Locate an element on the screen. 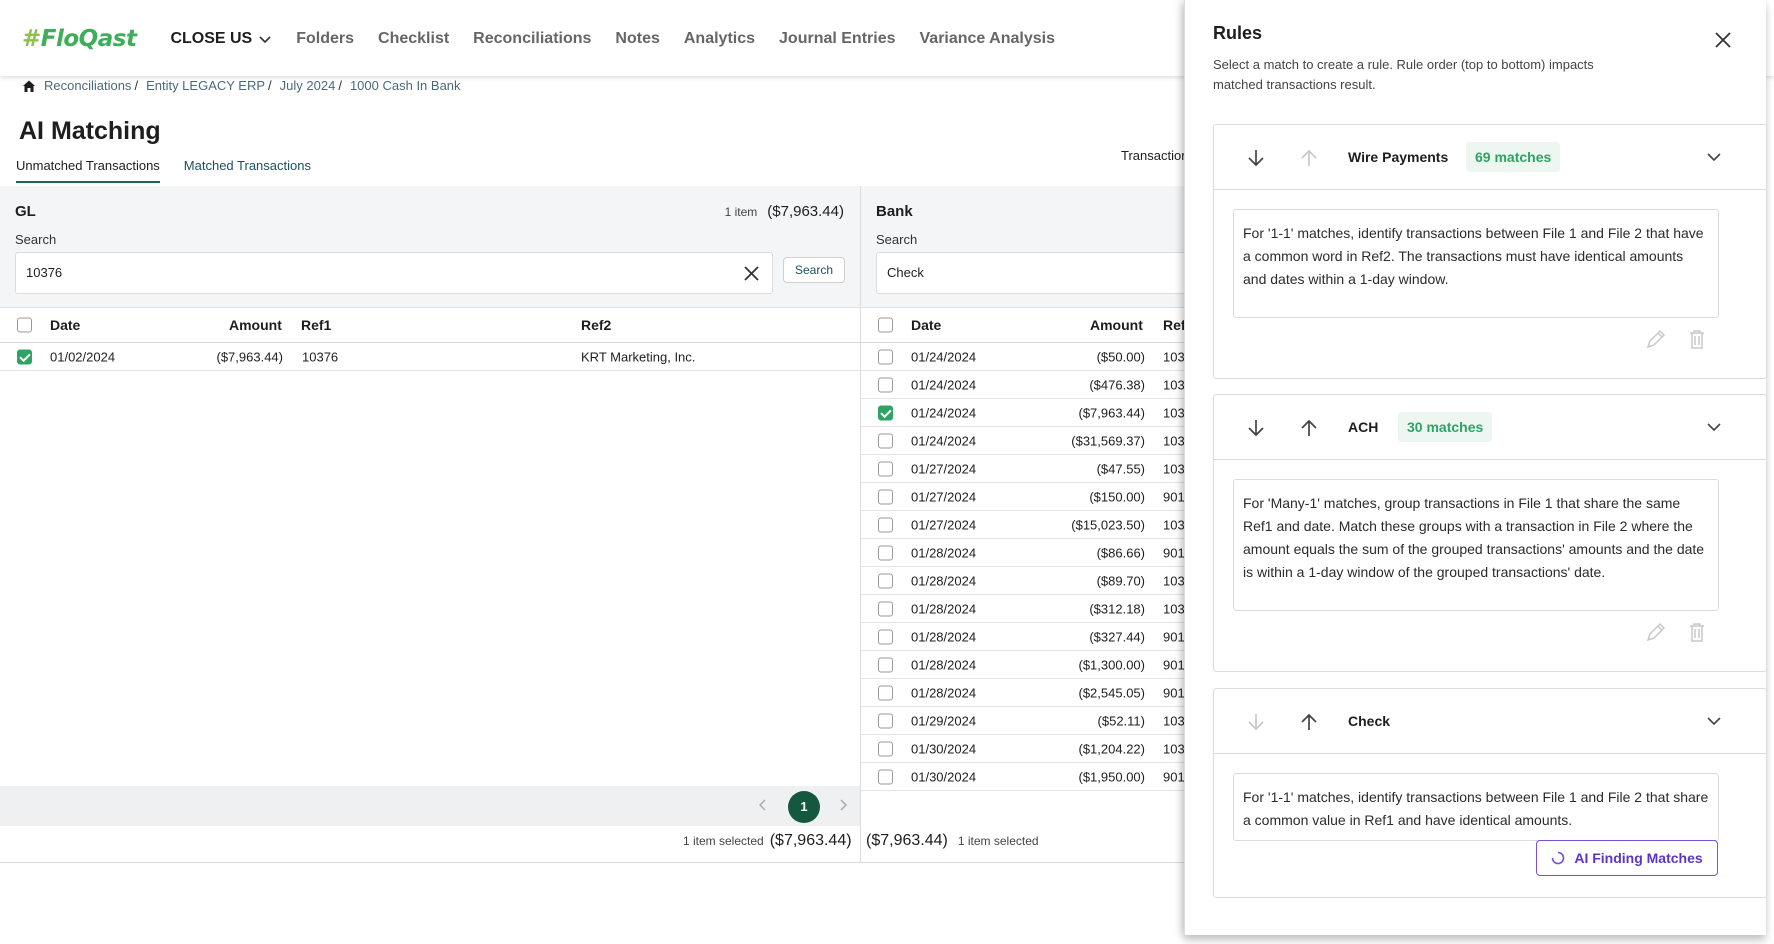 The image size is (1774, 944). table-row: 01/30/2024 ($1,950.00) 901 is located at coordinates (1026, 777).